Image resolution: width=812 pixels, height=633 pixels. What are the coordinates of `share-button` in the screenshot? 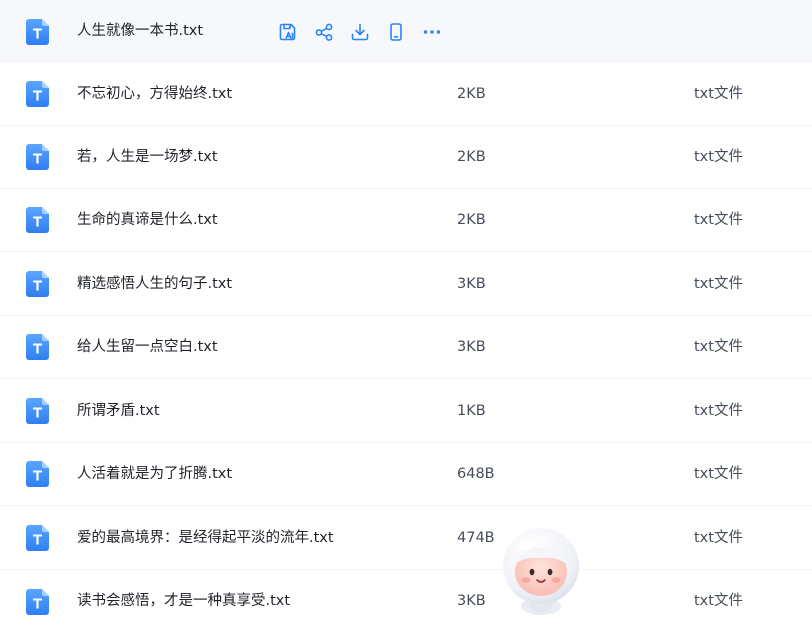 It's located at (324, 32).